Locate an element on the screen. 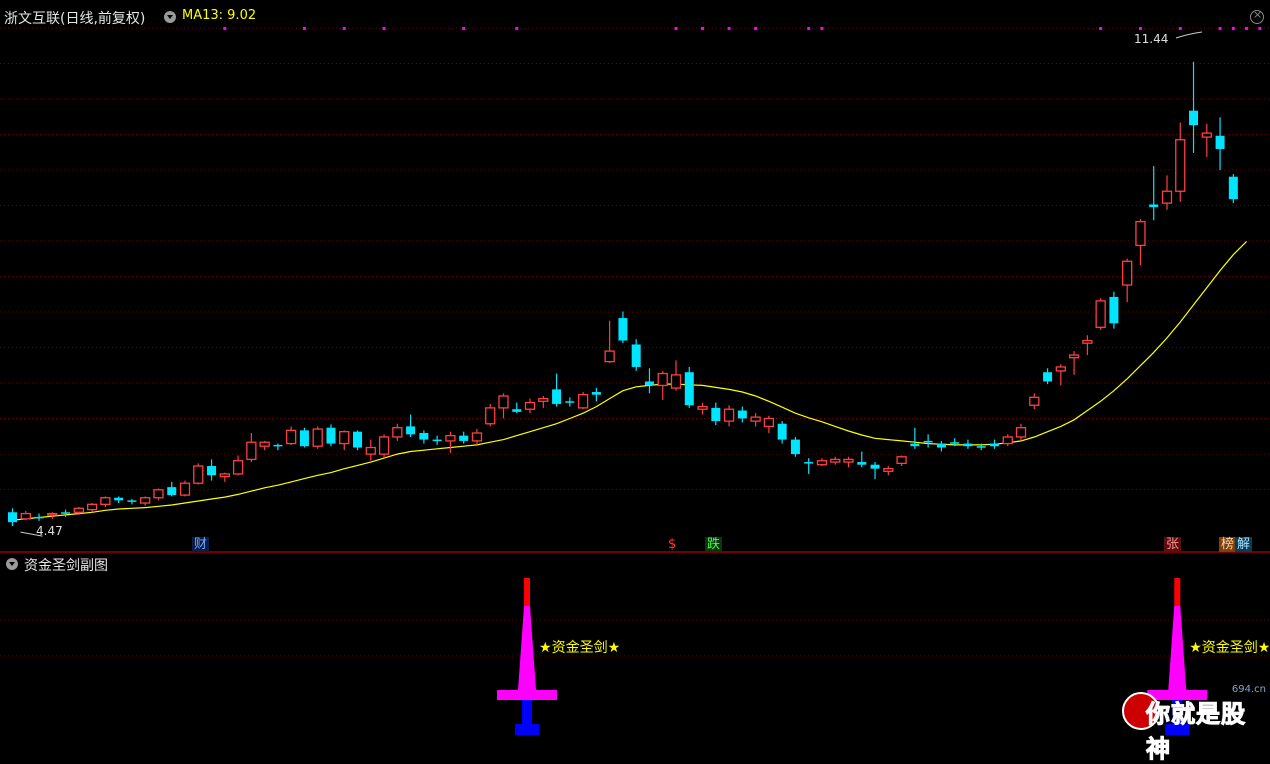 Image resolution: width=1270 pixels, height=764 pixels. high-arrow is located at coordinates (1189, 35).